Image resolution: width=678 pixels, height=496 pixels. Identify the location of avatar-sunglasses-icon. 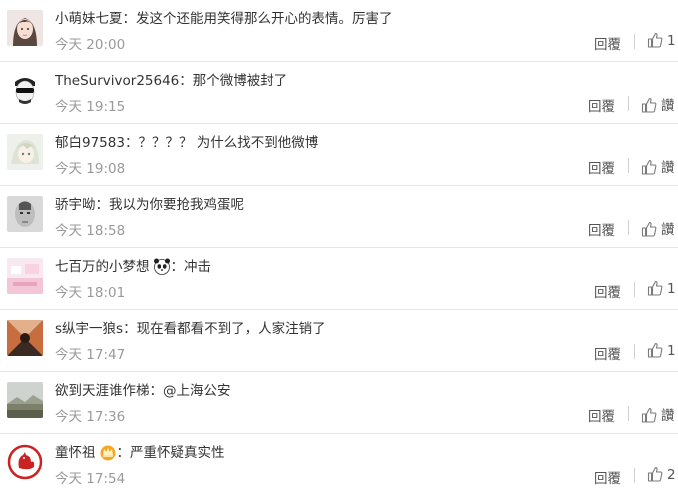
(25, 90).